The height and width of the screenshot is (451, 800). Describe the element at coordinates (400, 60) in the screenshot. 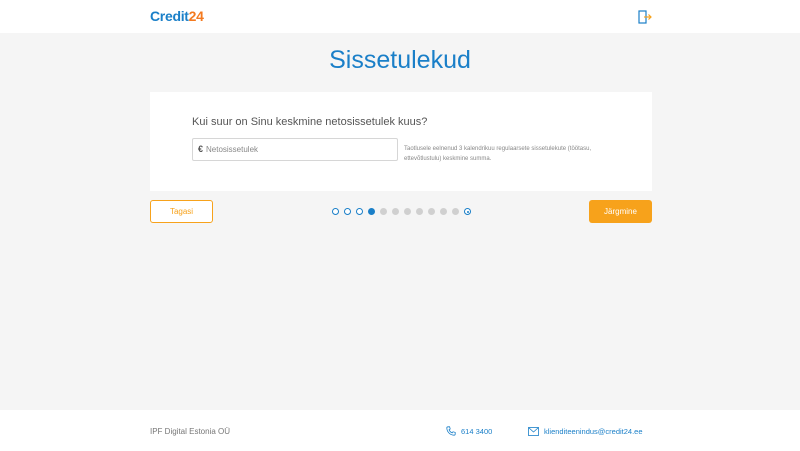

I see `page-title: Sissetulekud` at that location.